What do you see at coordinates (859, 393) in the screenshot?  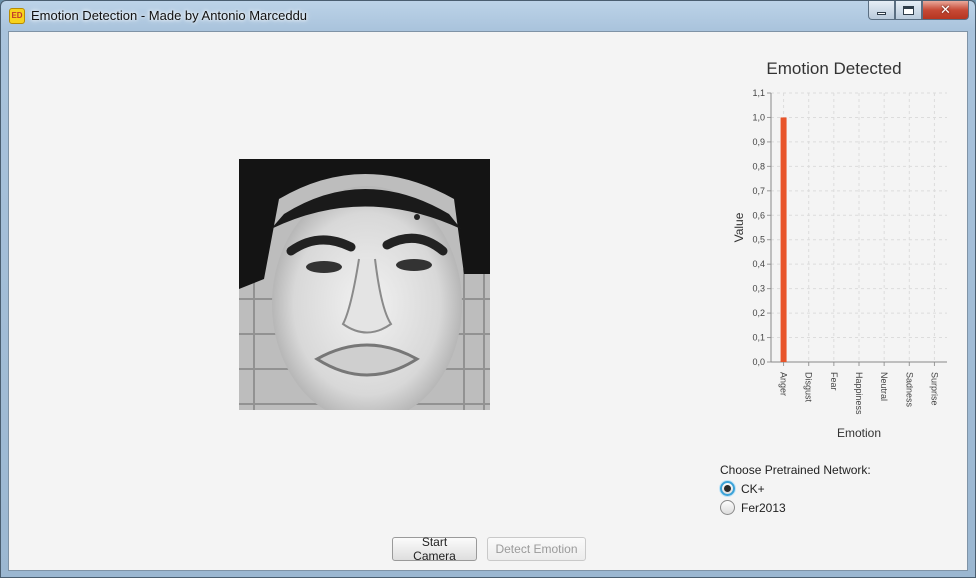 I see `x-tick-label: Happiness` at bounding box center [859, 393].